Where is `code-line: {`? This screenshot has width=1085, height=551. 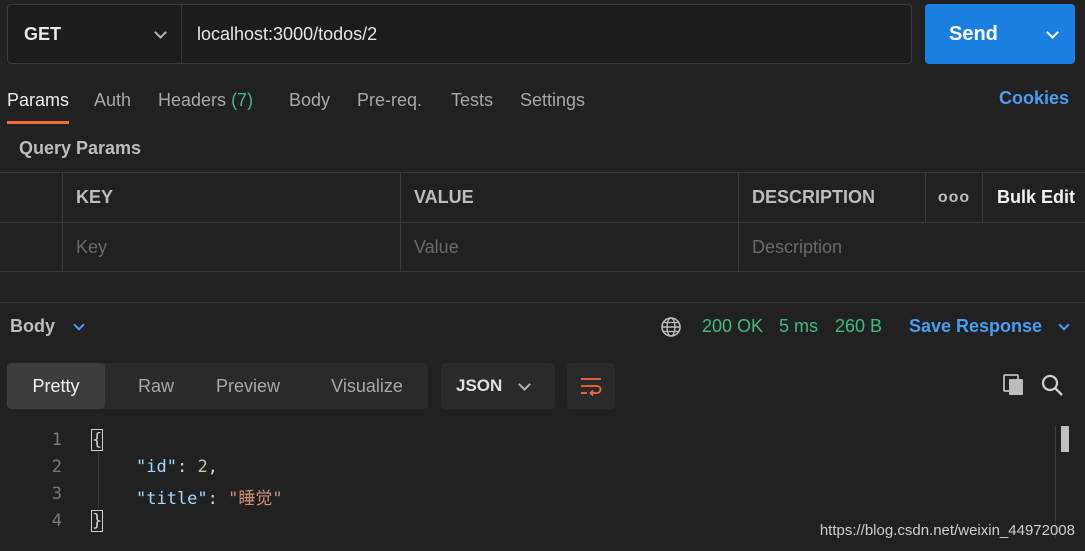 code-line: { is located at coordinates (97, 440).